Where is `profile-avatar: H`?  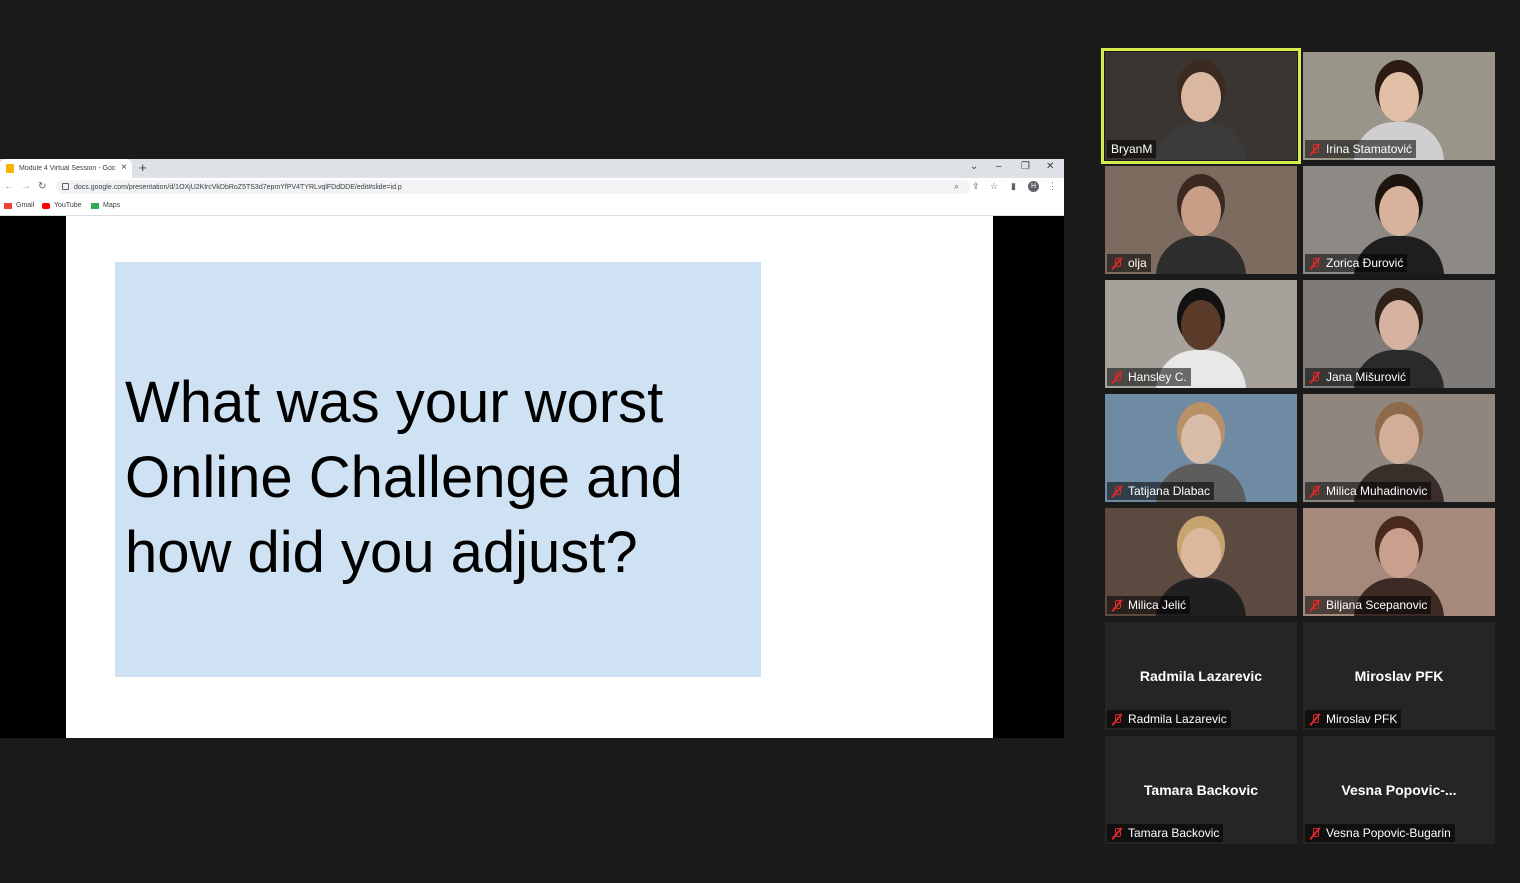 profile-avatar: H is located at coordinates (1033, 186).